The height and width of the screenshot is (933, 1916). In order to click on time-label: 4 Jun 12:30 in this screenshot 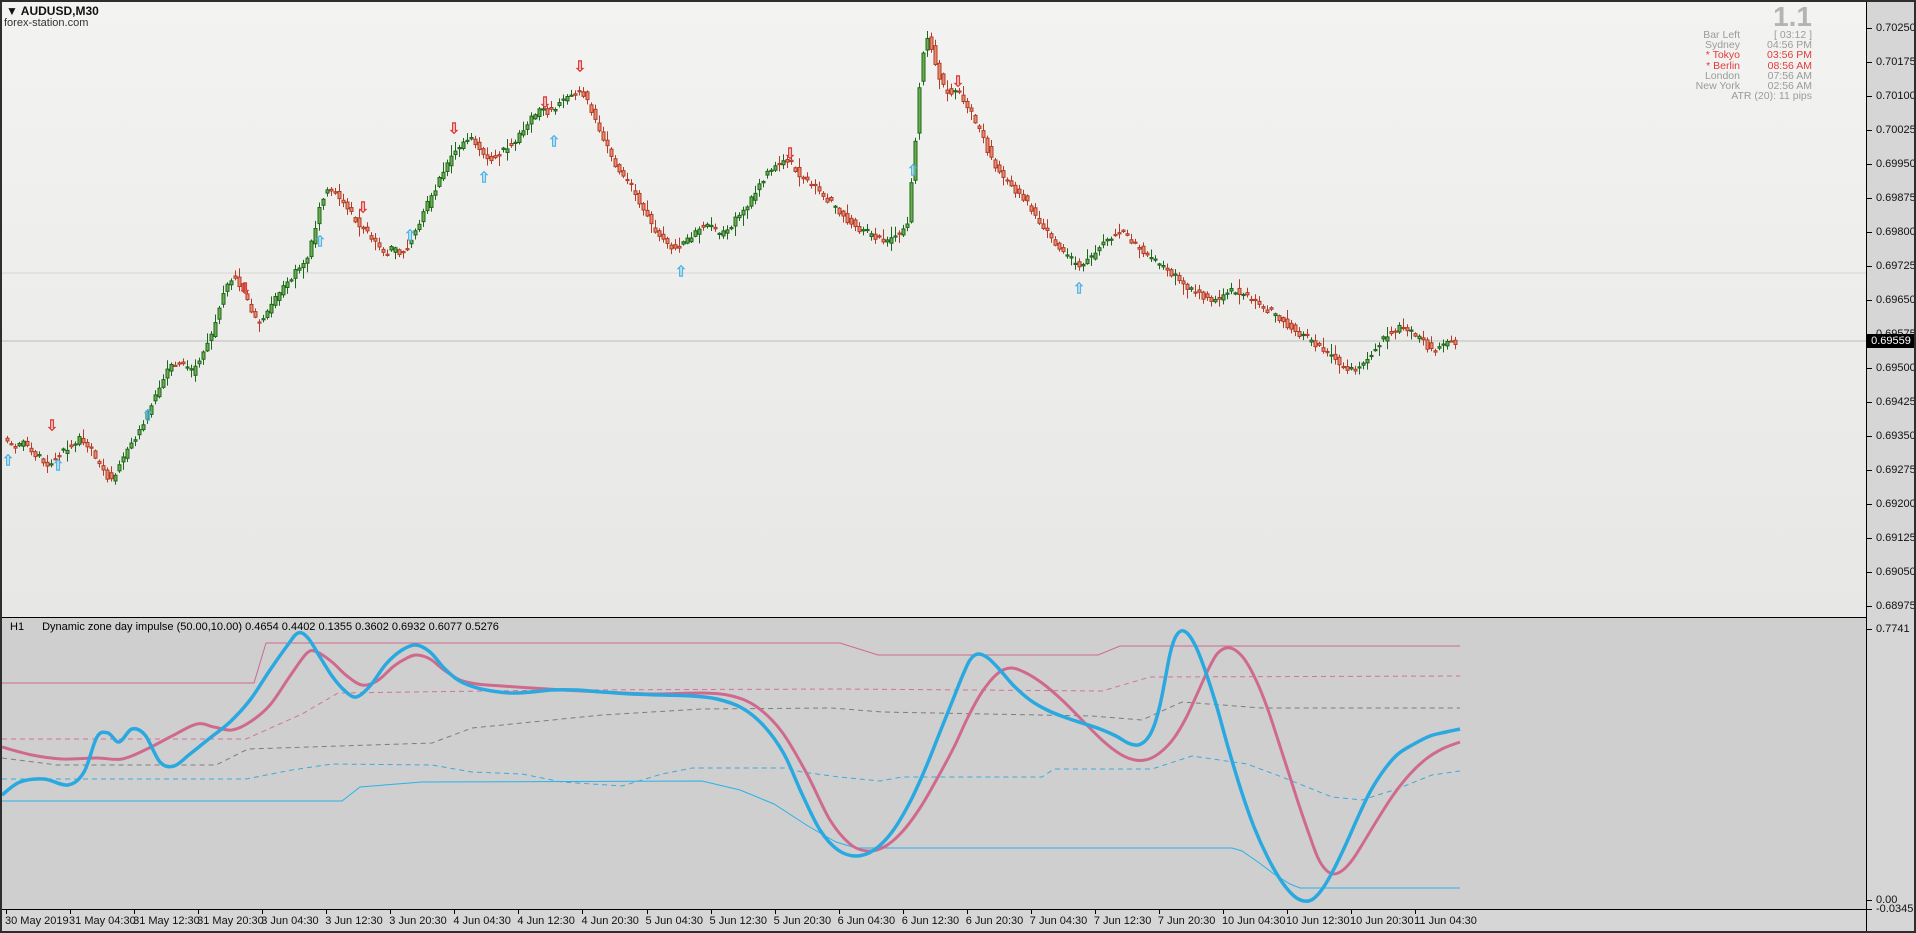, I will do `click(546, 921)`.